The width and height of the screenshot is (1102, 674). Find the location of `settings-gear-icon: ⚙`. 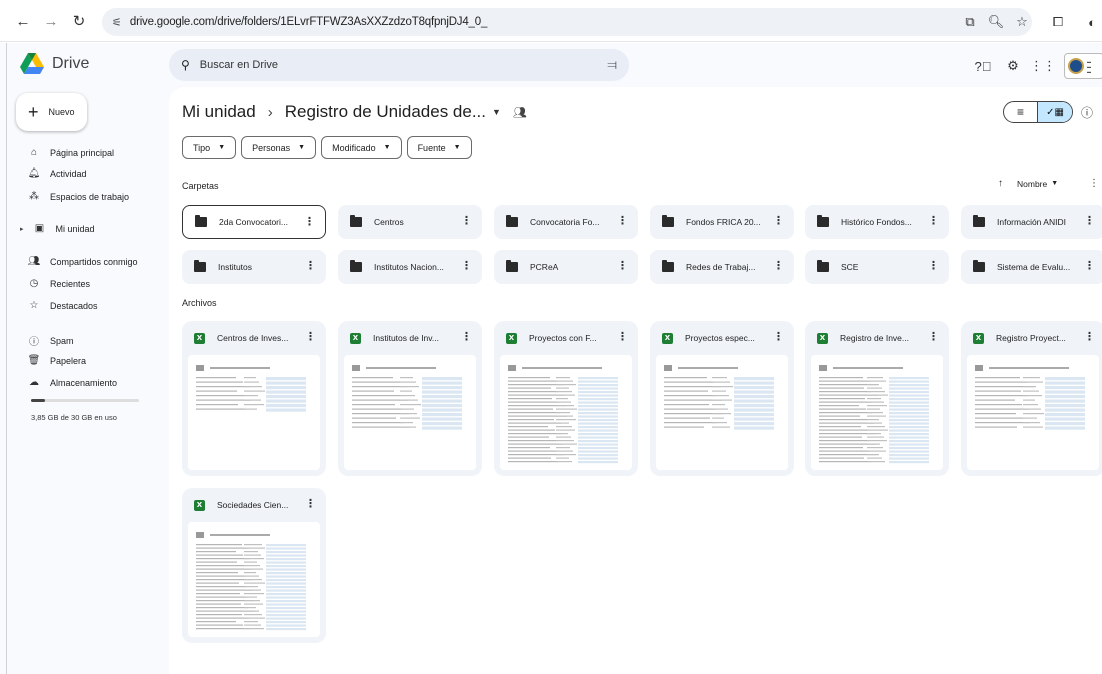

settings-gear-icon: ⚙ is located at coordinates (1013, 66).